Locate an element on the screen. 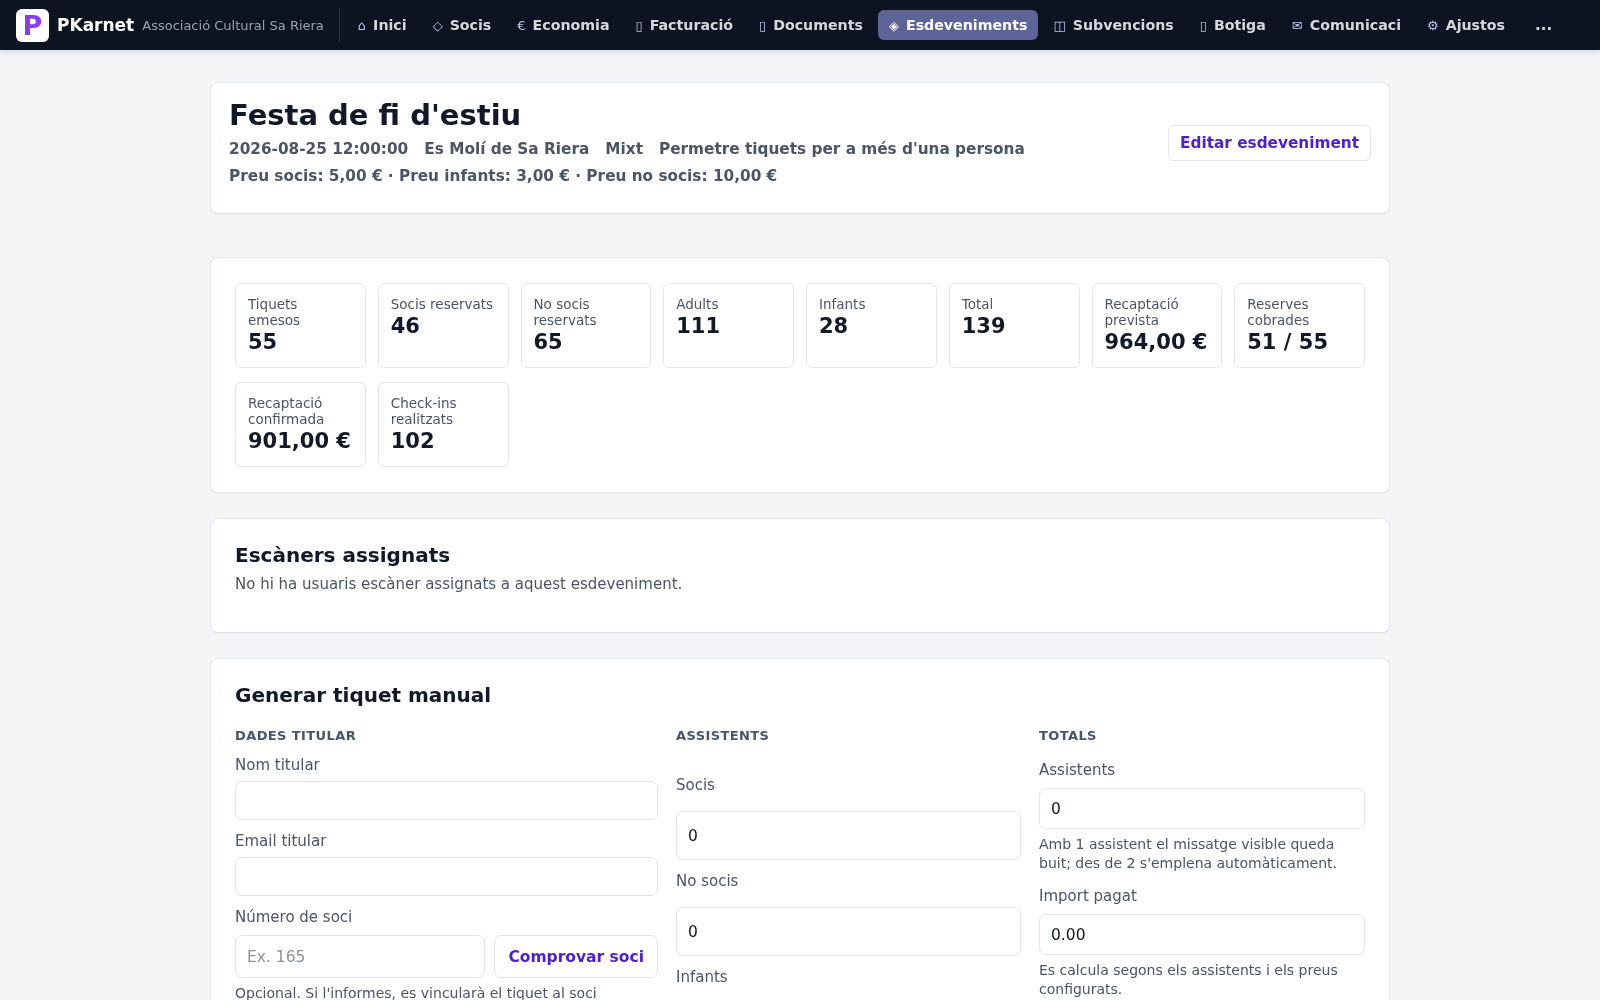 Image resolution: width=1600 pixels, height=1000 pixels. event-detail: 2026-08-25 12:00:00 is located at coordinates (319, 149).